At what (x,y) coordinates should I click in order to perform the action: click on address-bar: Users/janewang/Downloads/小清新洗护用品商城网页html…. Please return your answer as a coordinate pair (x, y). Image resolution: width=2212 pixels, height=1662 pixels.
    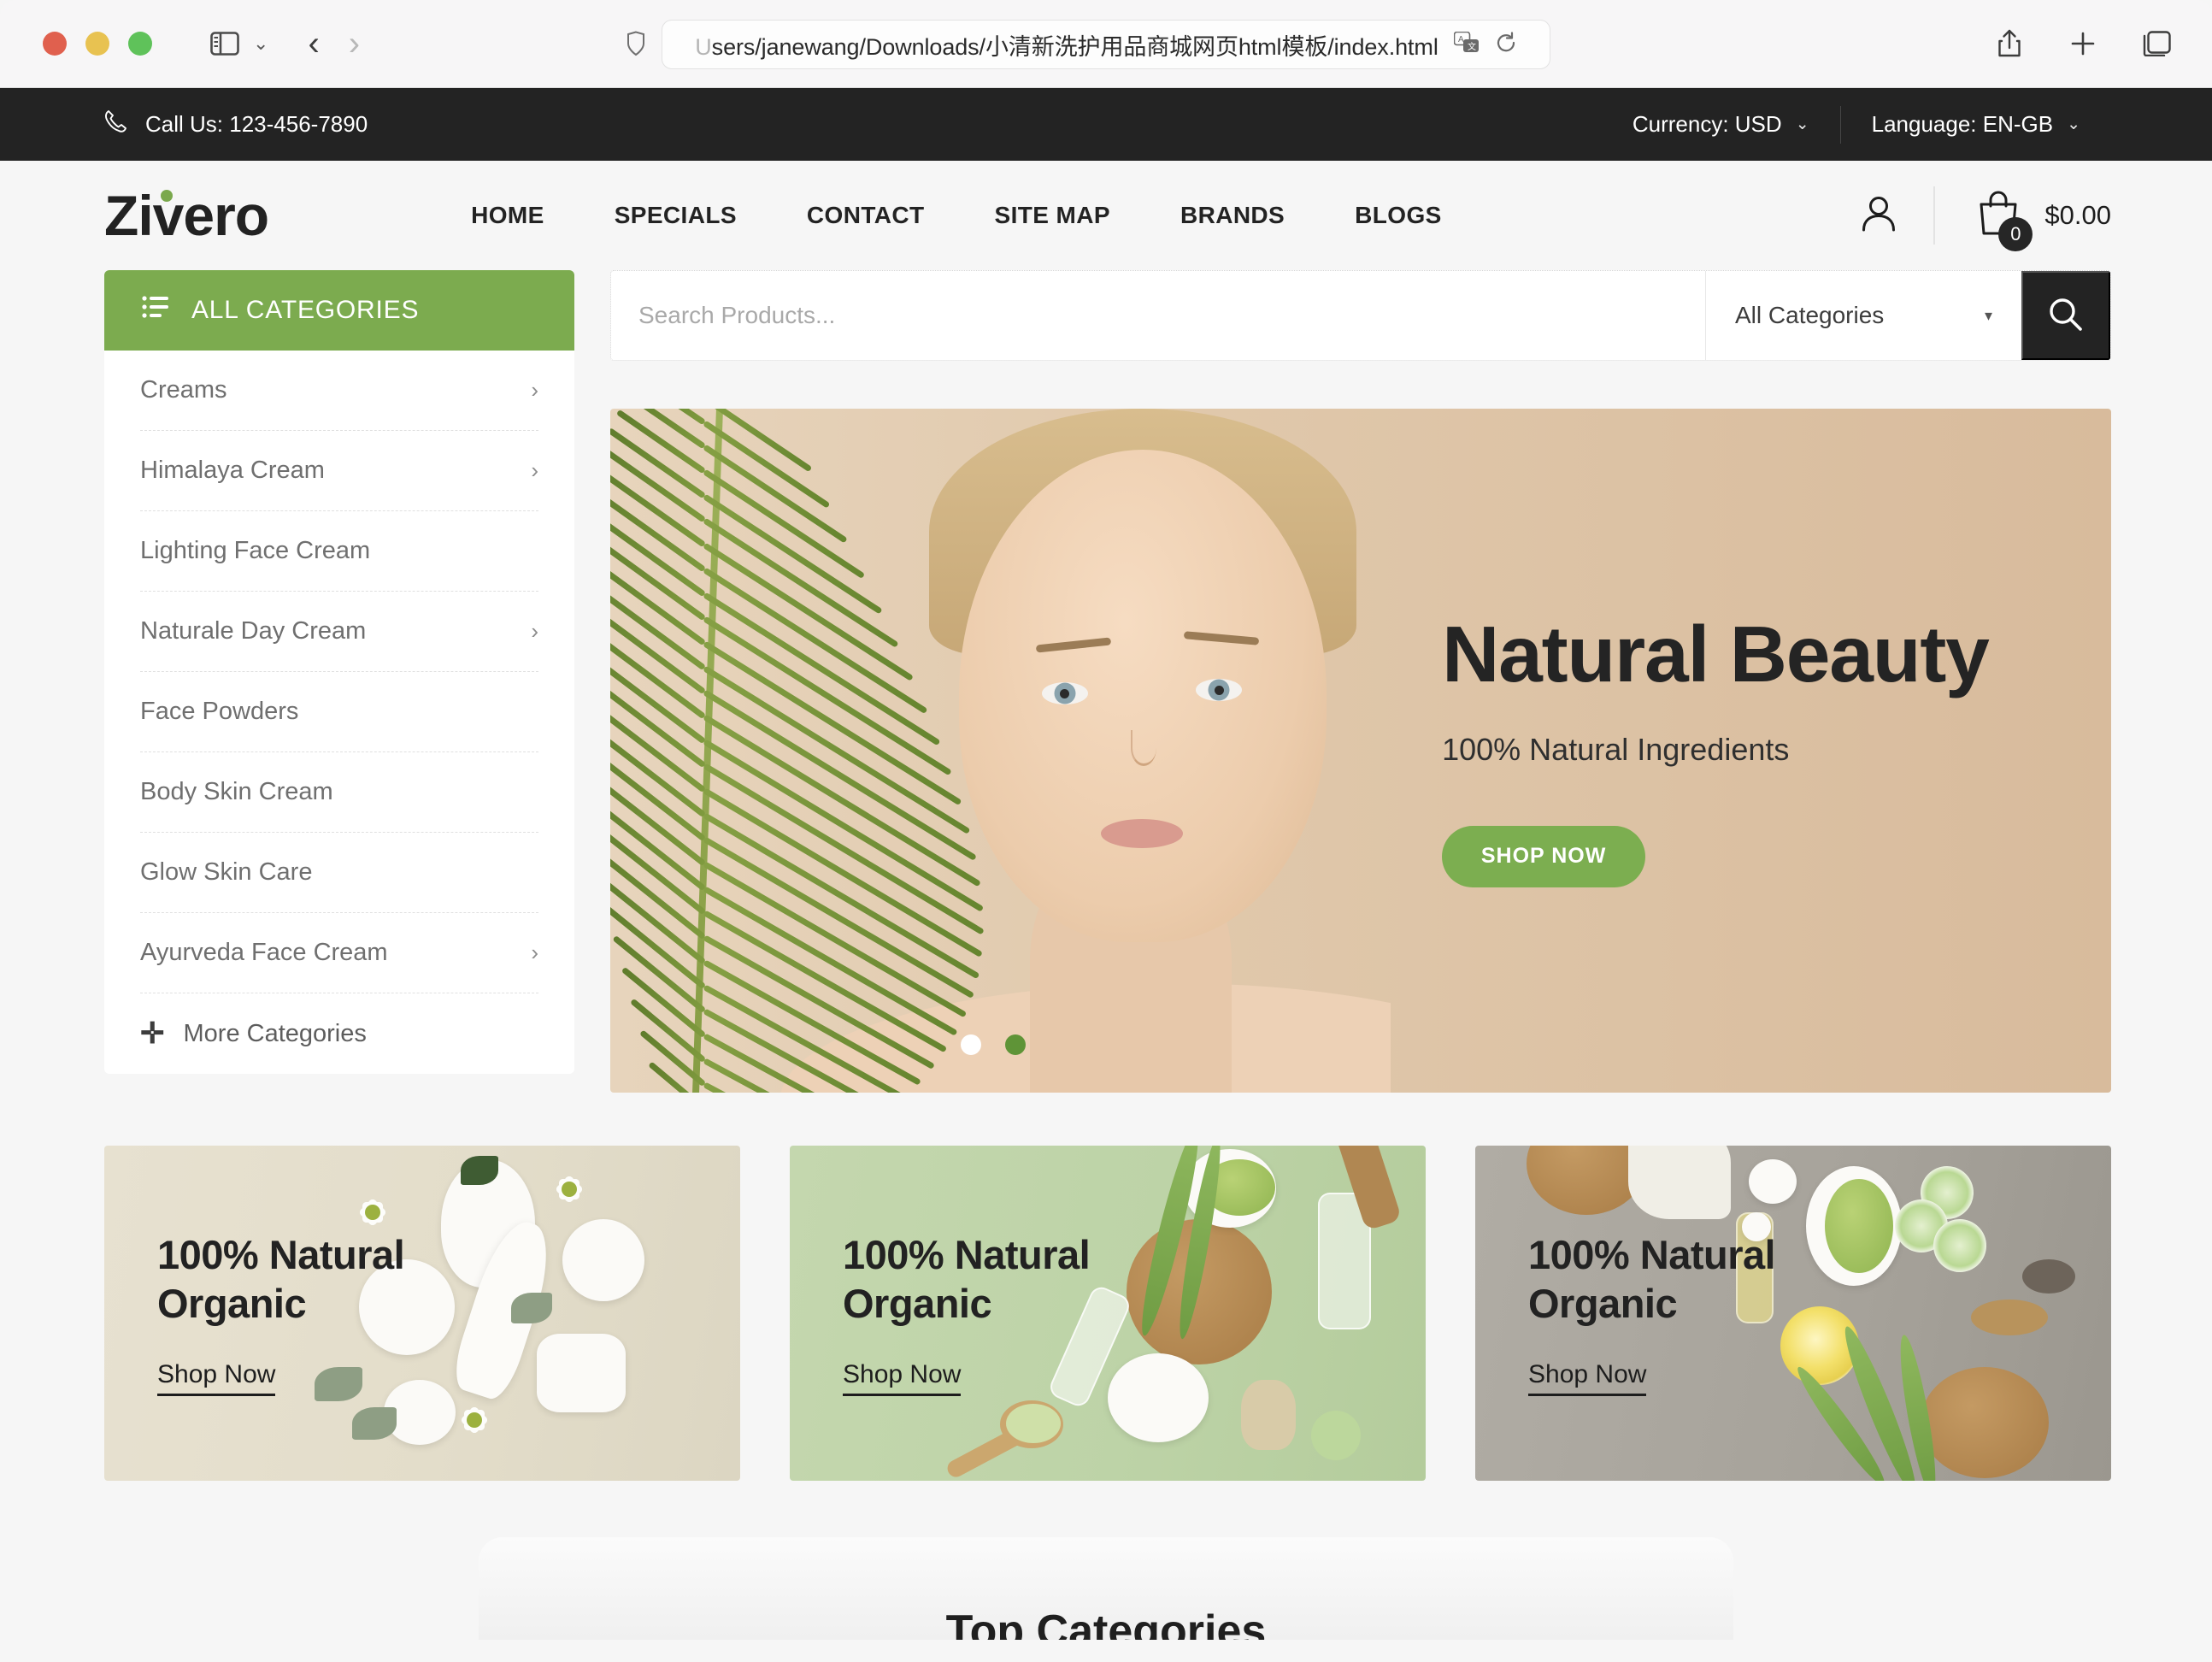
    Looking at the image, I should click on (1106, 44).